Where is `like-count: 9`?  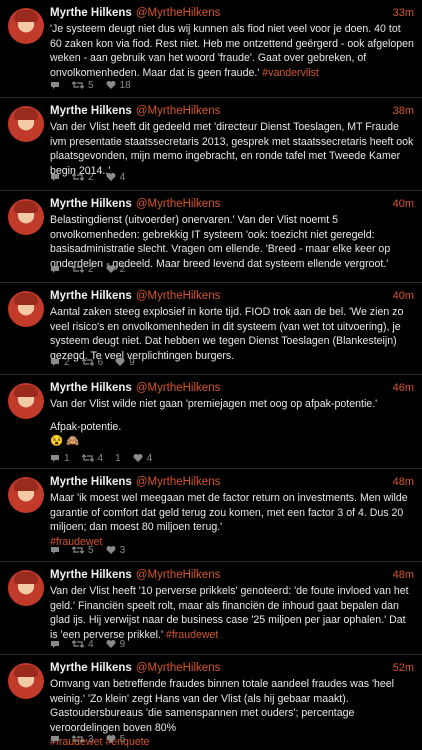
like-count: 9 is located at coordinates (132, 362).